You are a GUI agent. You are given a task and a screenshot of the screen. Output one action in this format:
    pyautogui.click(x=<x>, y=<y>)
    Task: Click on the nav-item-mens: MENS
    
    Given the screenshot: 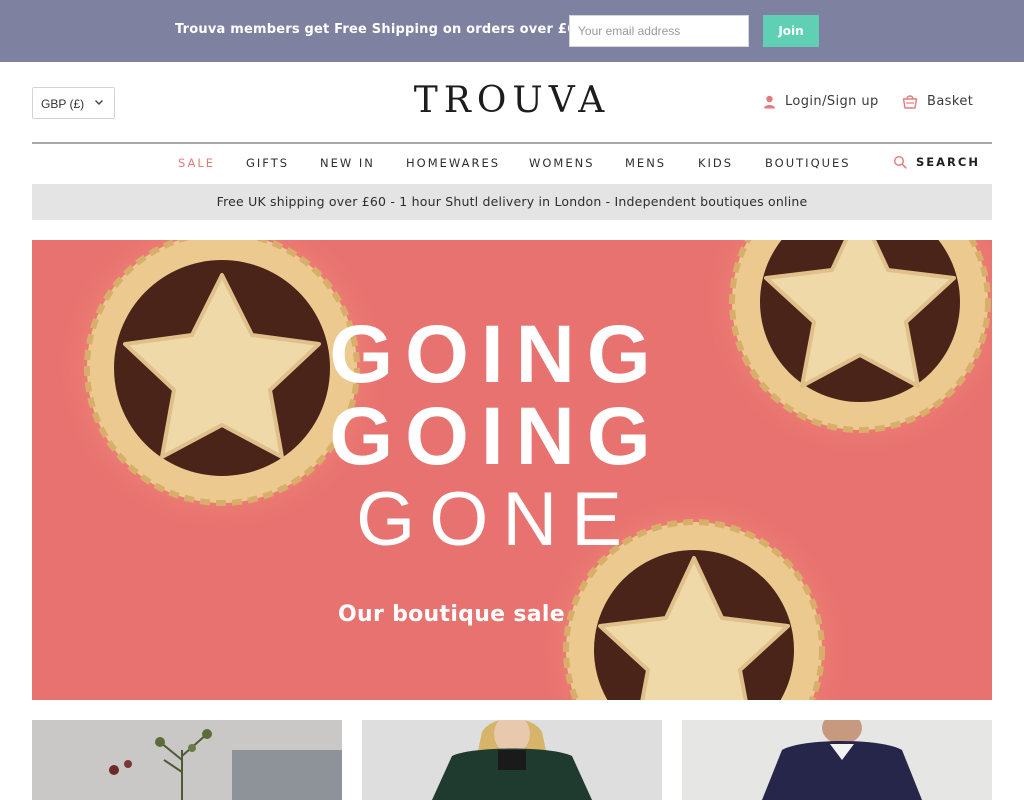 What is the action you would take?
    pyautogui.click(x=645, y=163)
    